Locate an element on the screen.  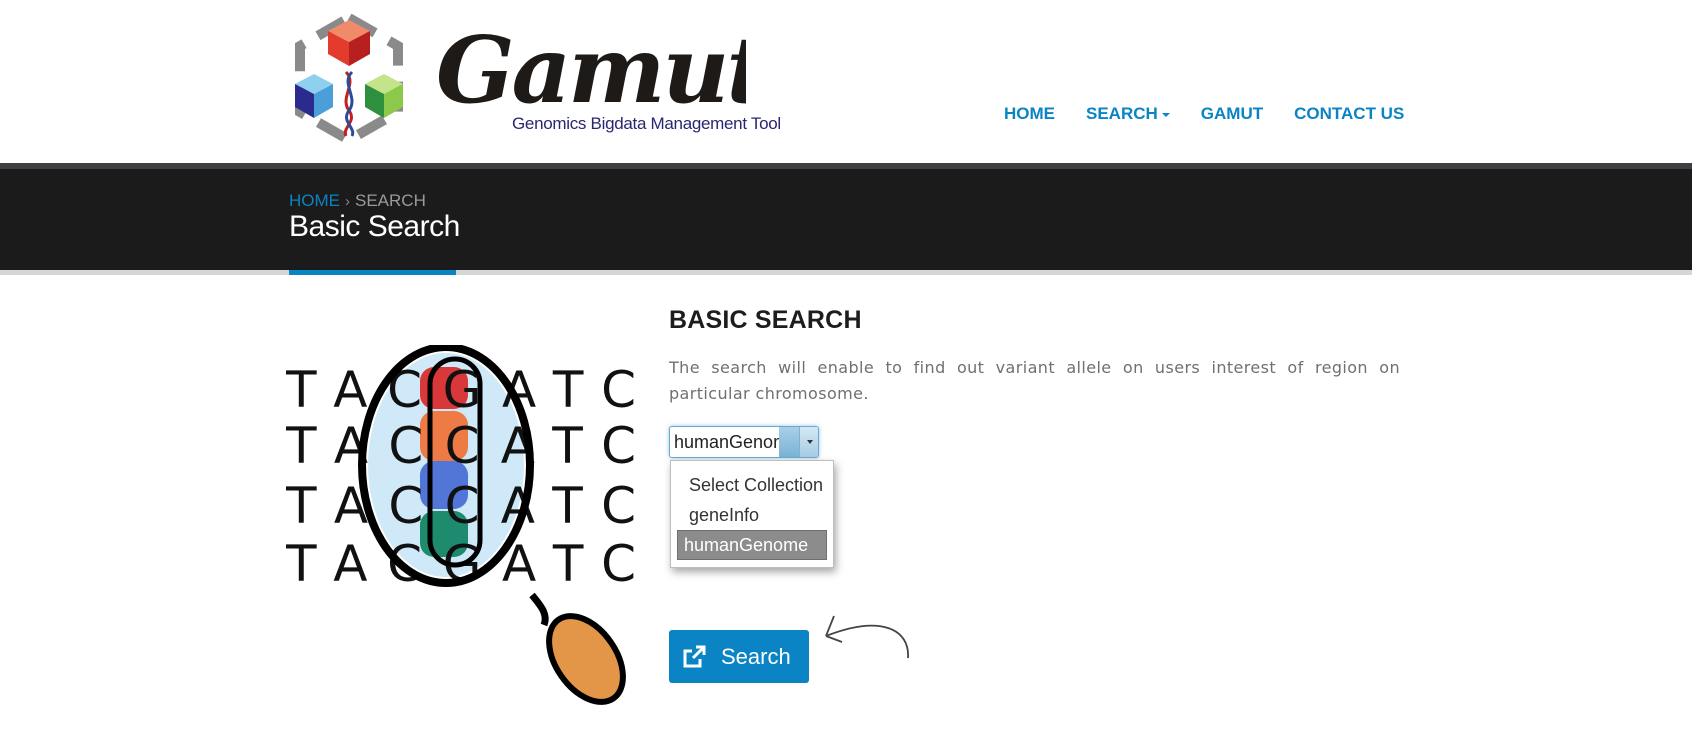
dropdown-option-geneinfo: geneInfo is located at coordinates (752, 515).